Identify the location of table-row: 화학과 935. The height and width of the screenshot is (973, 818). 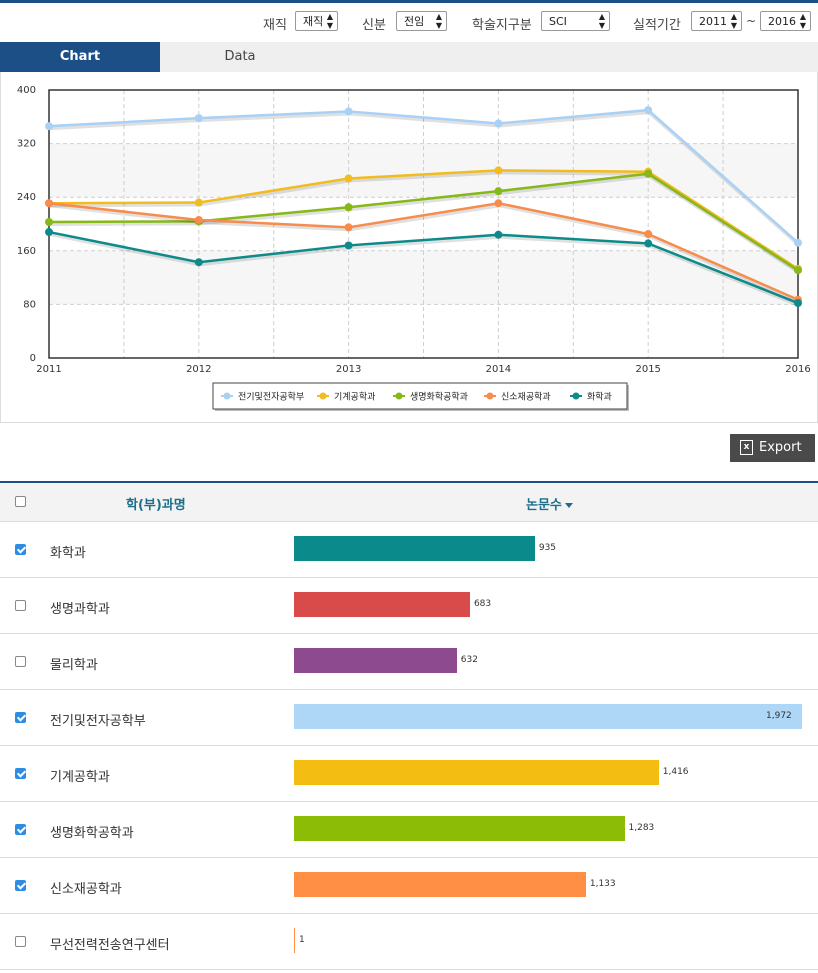
(409, 550).